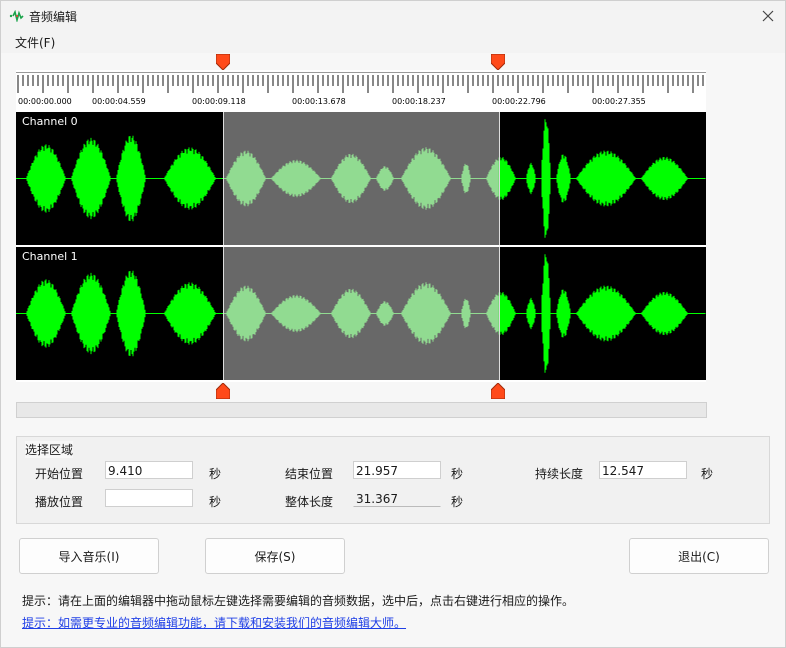  Describe the element at coordinates (768, 16) in the screenshot. I see `close-icon` at that location.